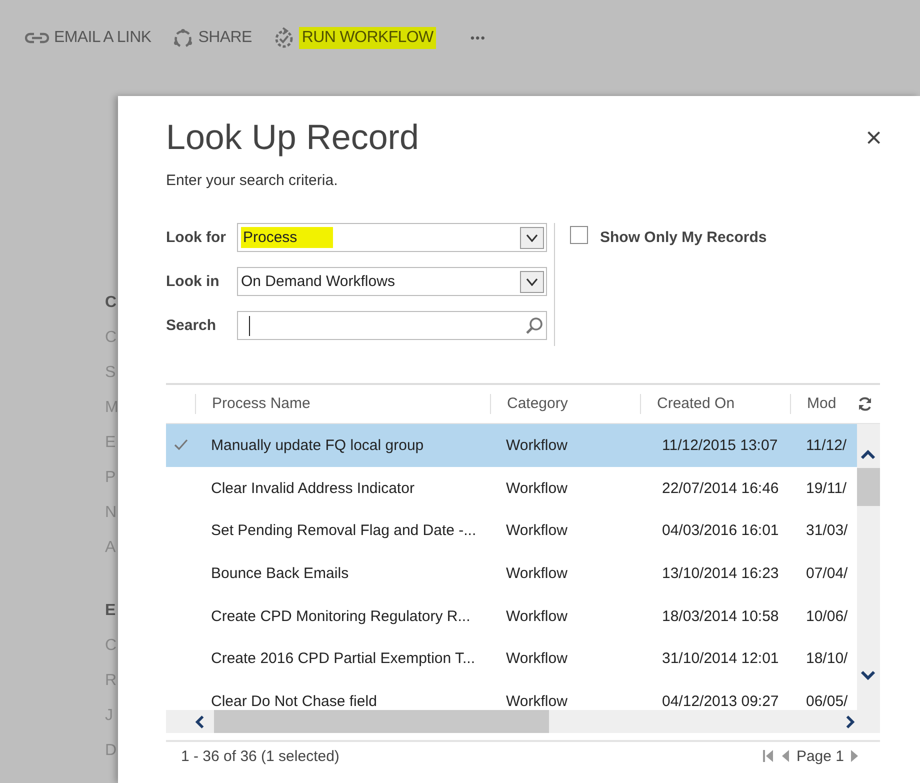 The height and width of the screenshot is (783, 920). Describe the element at coordinates (720, 659) in the screenshot. I see `table-cell-text: 31/10/2014 12:01` at that location.